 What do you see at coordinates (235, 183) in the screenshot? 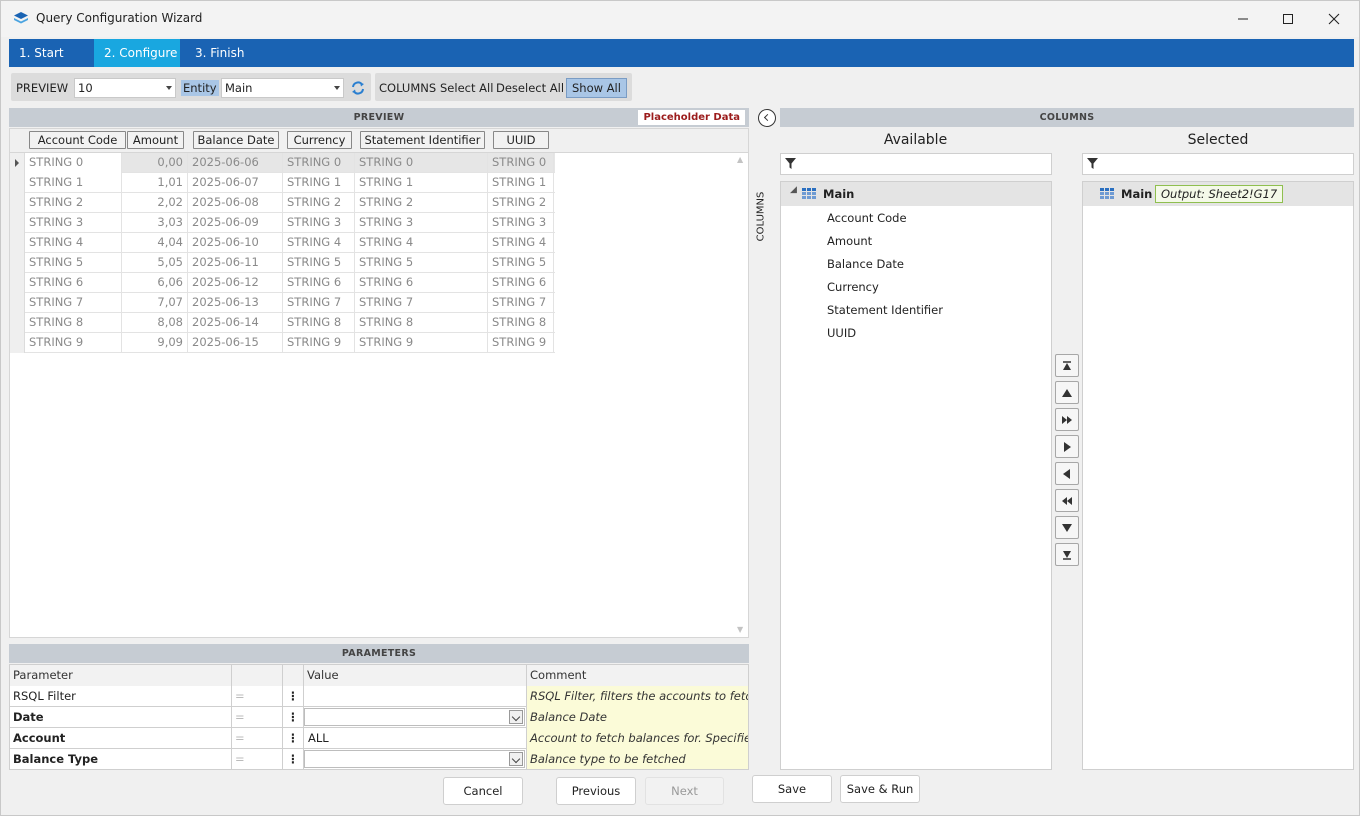
I see `table-cell: 2025-06-07` at bounding box center [235, 183].